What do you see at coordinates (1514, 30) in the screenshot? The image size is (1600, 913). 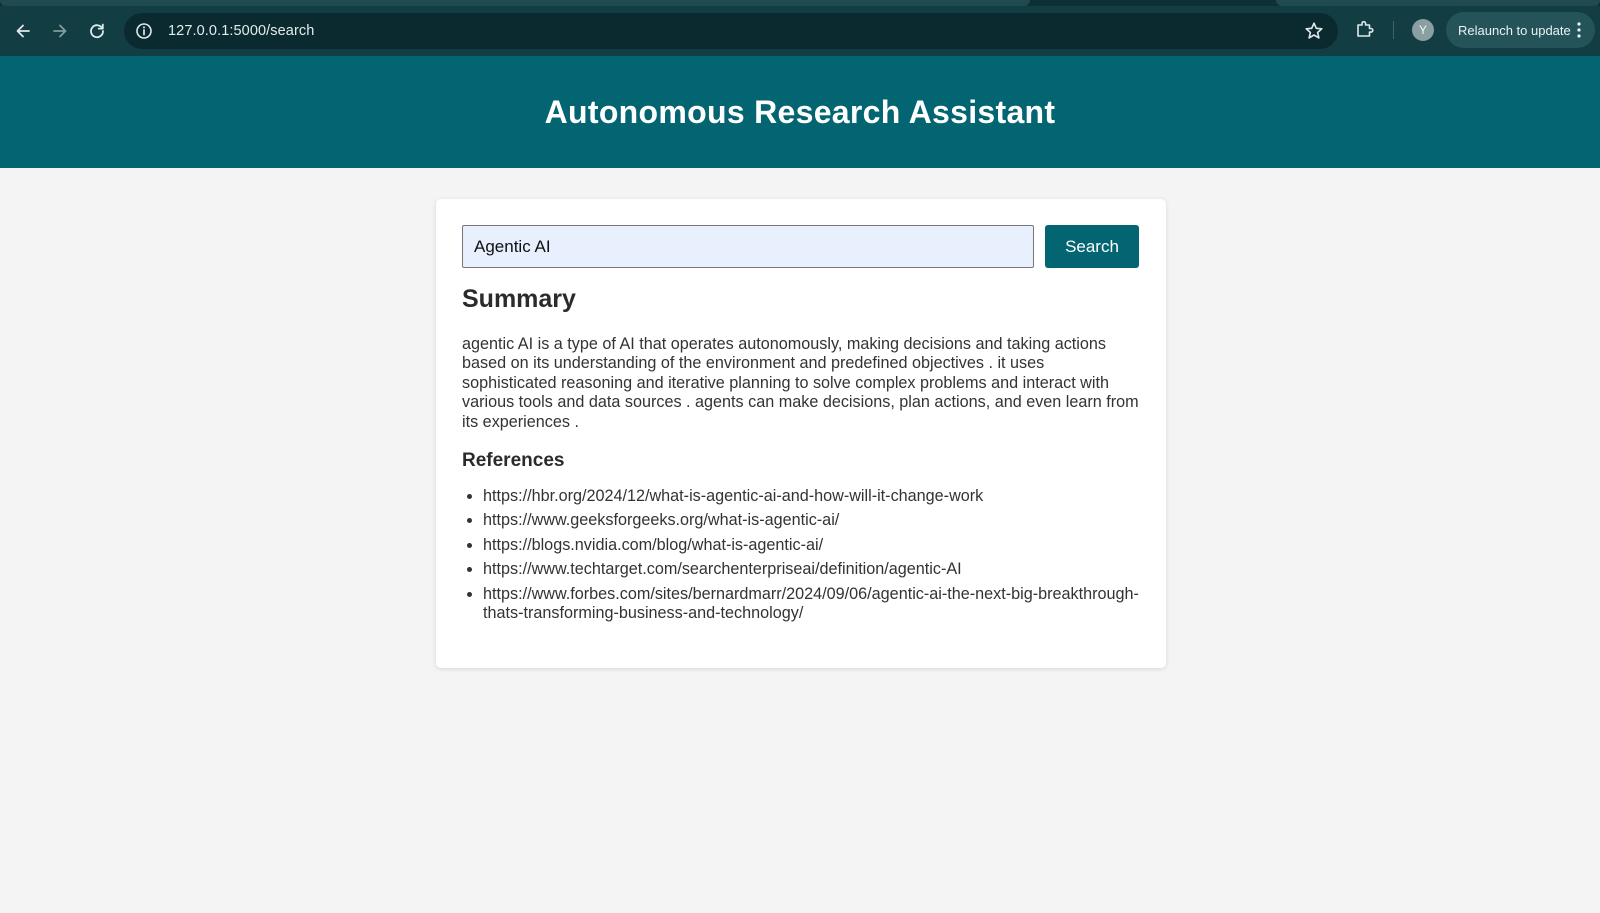 I see `relaunch-label: Relaunch to update` at bounding box center [1514, 30].